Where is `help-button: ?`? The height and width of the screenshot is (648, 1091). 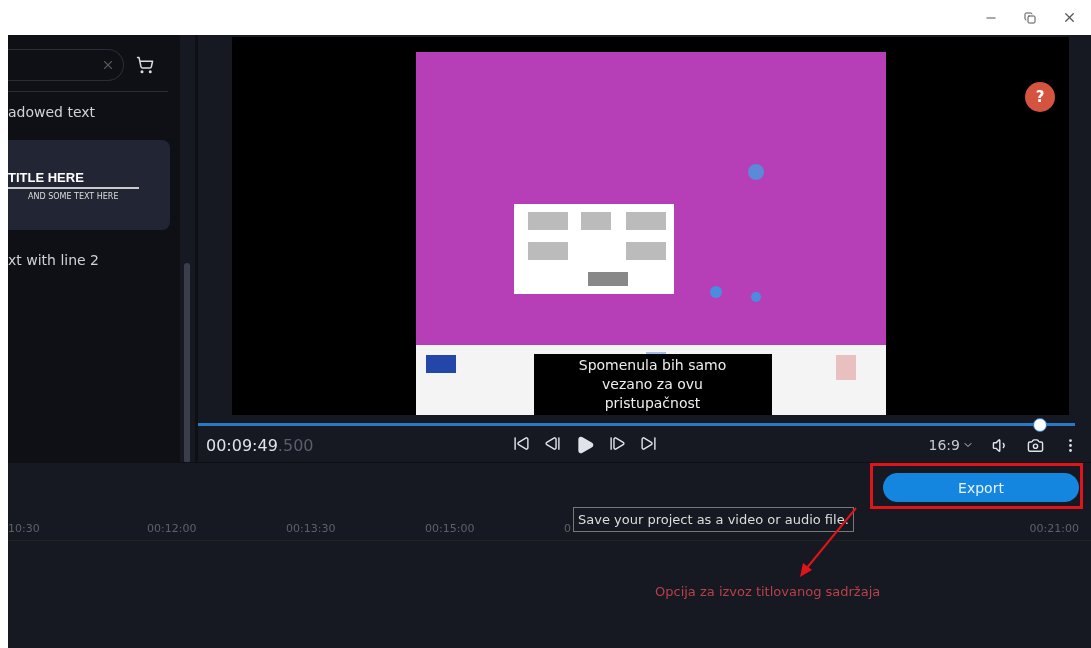
help-button: ? is located at coordinates (1040, 97).